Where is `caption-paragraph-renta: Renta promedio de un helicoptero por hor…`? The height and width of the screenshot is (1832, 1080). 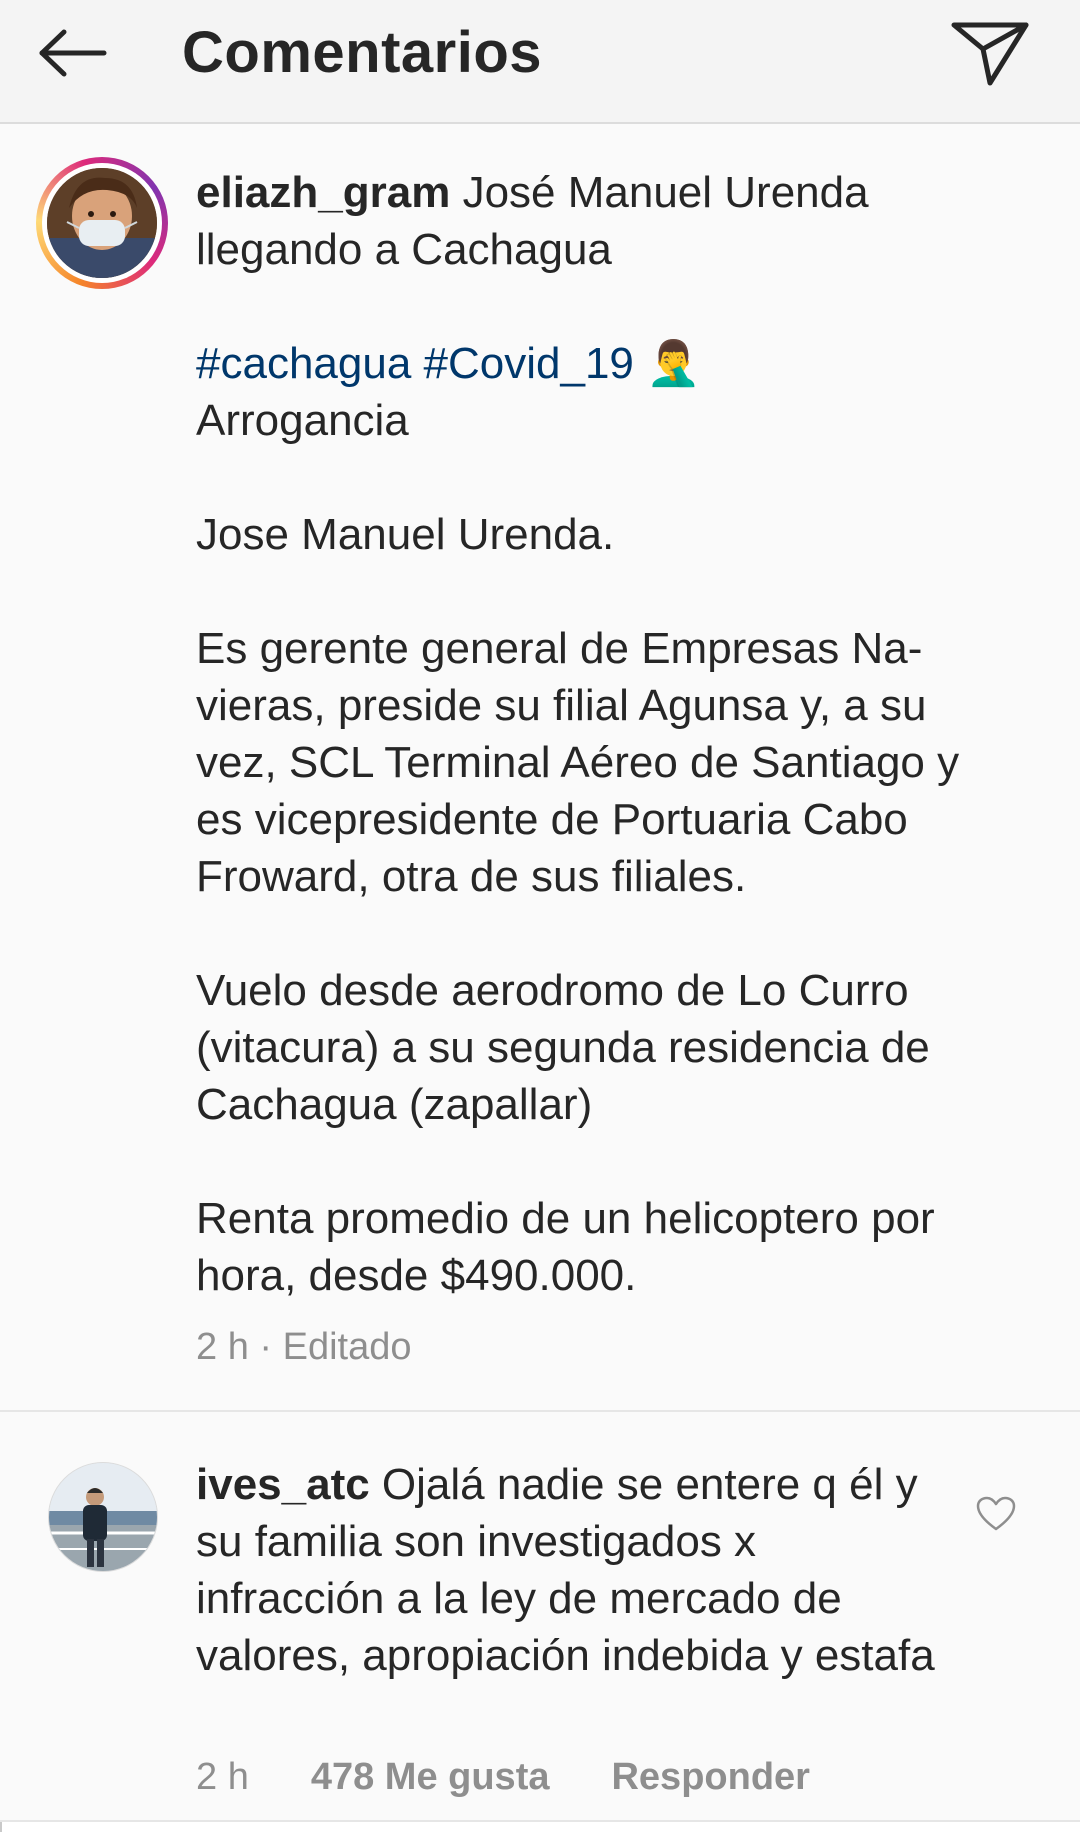 caption-paragraph-renta: Renta promedio de un helicoptero por hor… is located at coordinates (565, 1247).